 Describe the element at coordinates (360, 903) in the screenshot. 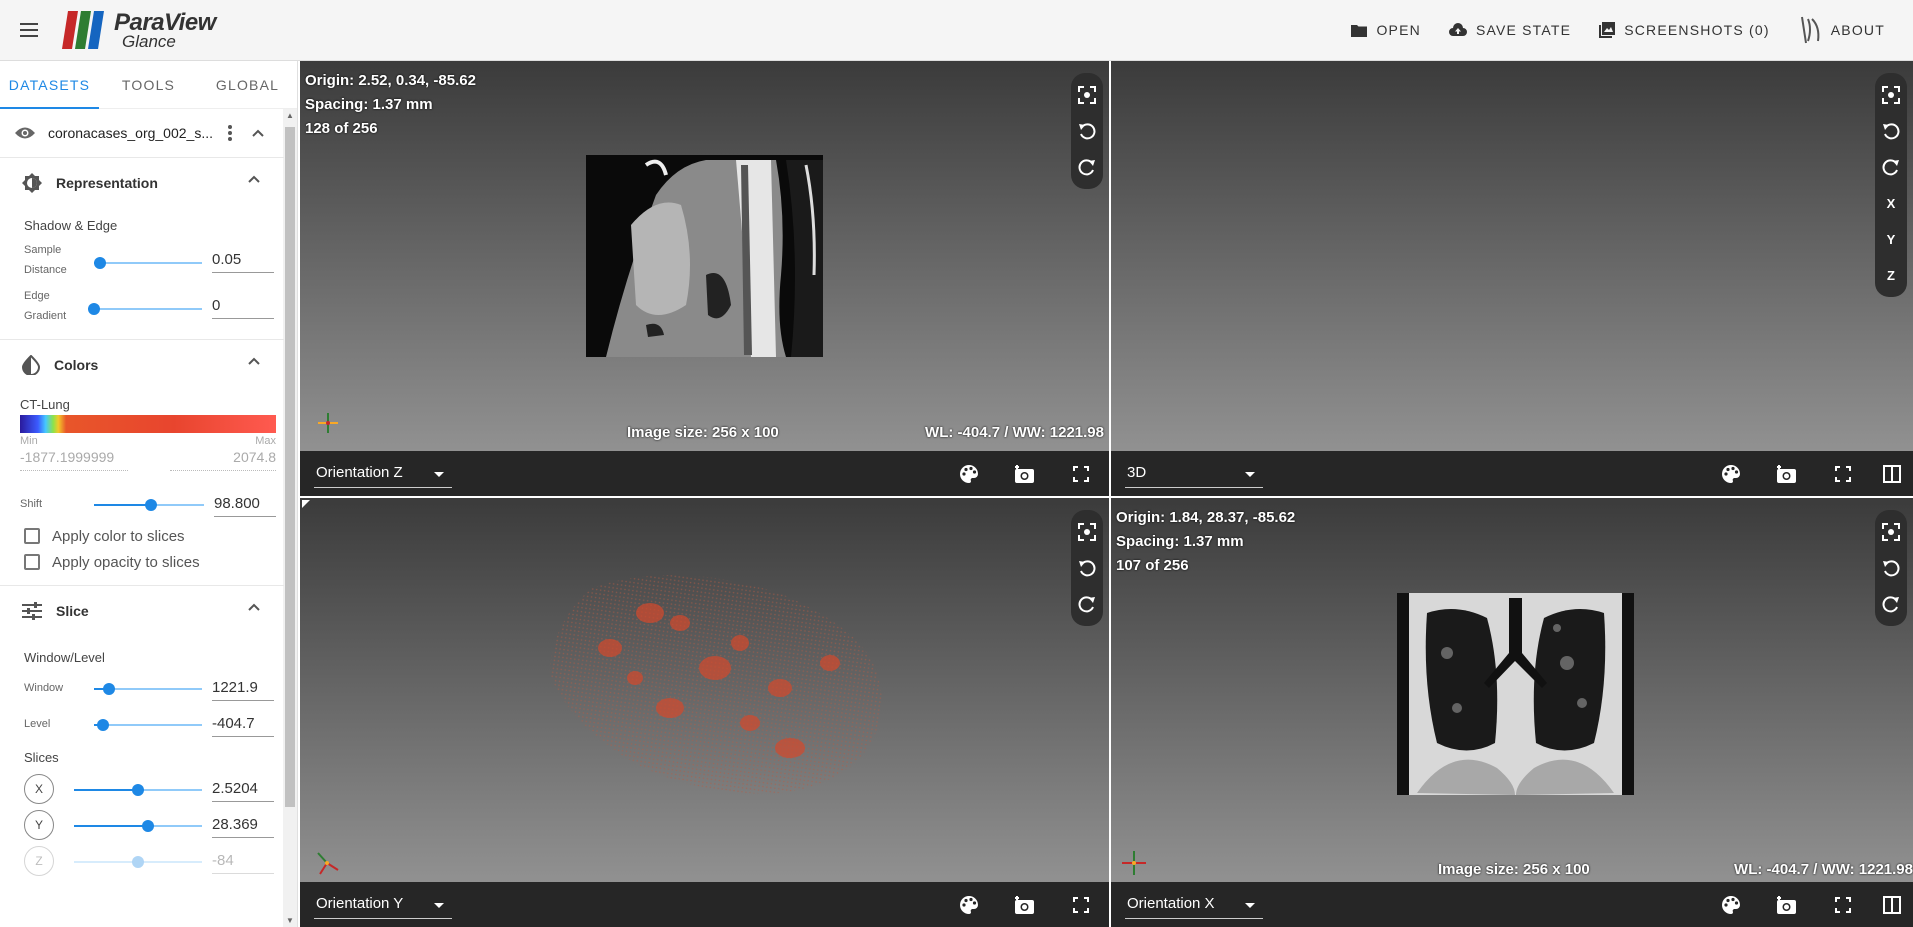

I see `orientation-value: Orientation Y` at that location.